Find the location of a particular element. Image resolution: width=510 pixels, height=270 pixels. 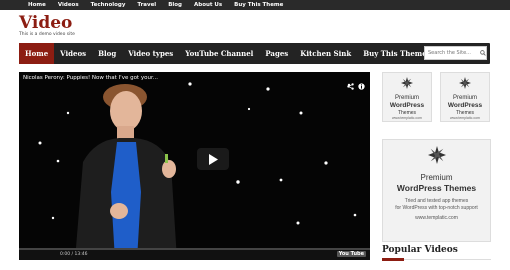

site-title: Video is located at coordinates (45, 23).